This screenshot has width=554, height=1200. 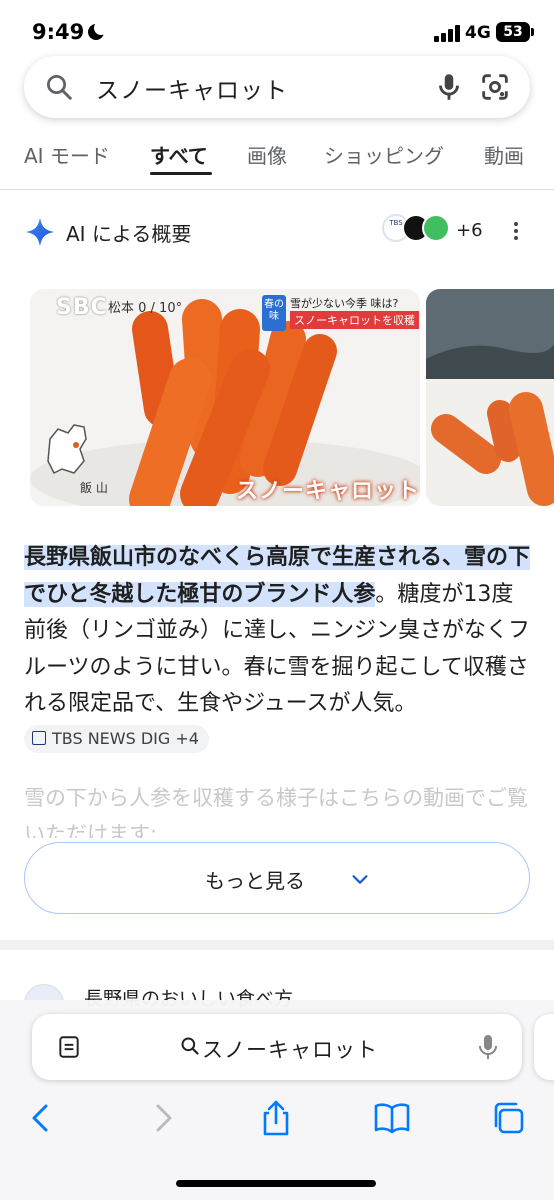 What do you see at coordinates (447, 33) in the screenshot?
I see `cellular-signal-icon` at bounding box center [447, 33].